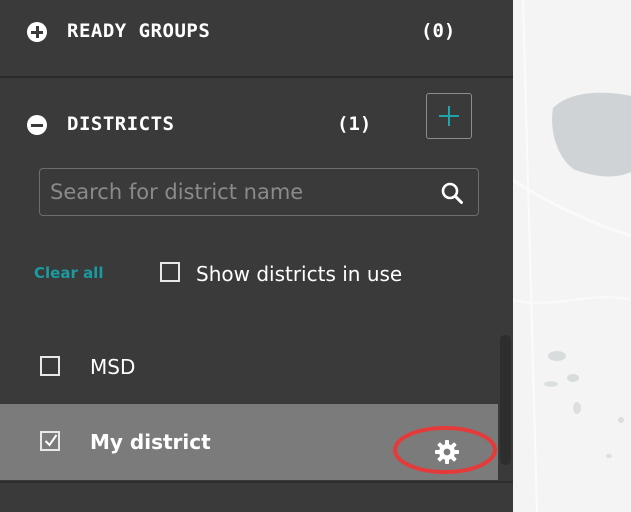 The image size is (631, 512). What do you see at coordinates (37, 125) in the screenshot?
I see `minus-circle-icon` at bounding box center [37, 125].